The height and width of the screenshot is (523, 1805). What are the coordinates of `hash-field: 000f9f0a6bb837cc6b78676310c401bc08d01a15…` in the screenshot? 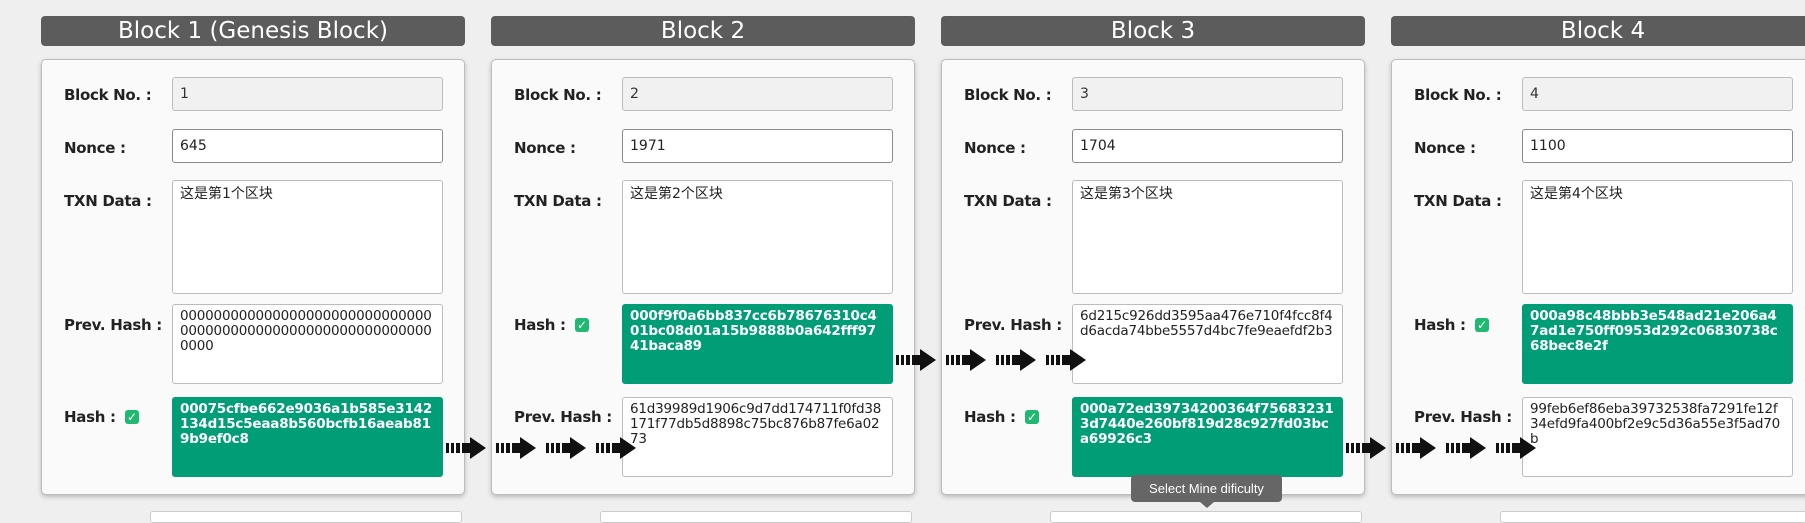 It's located at (757, 344).